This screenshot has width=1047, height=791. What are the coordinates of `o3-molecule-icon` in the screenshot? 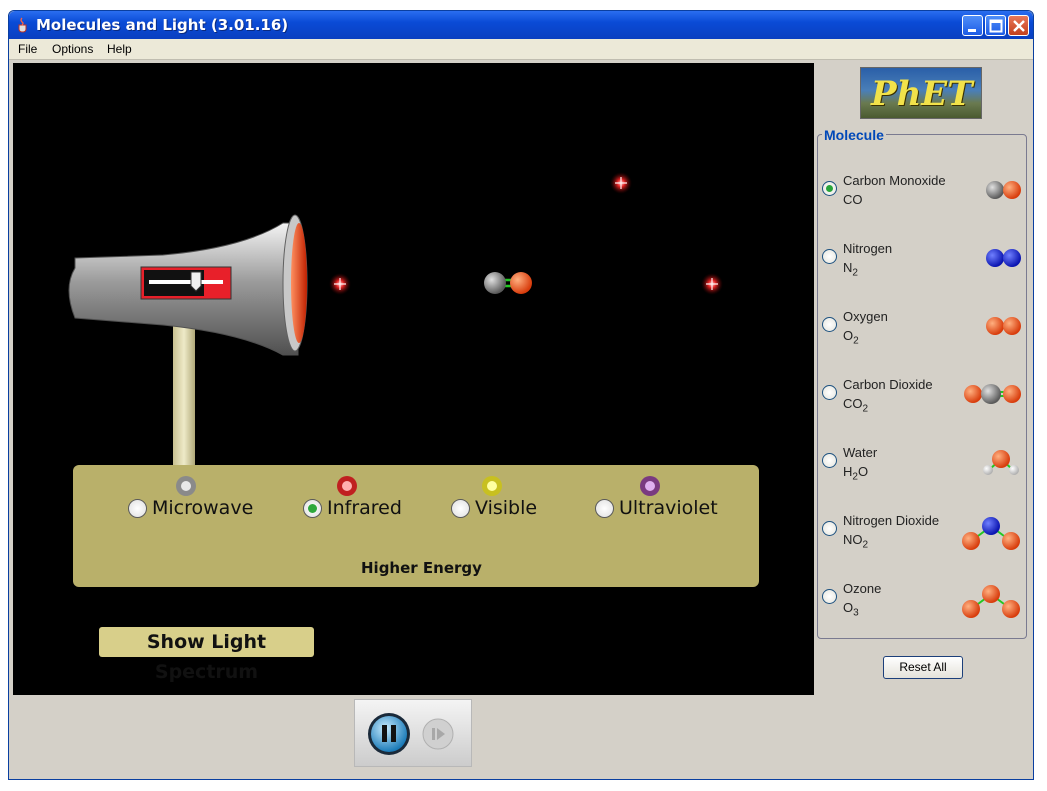 It's located at (991, 601).